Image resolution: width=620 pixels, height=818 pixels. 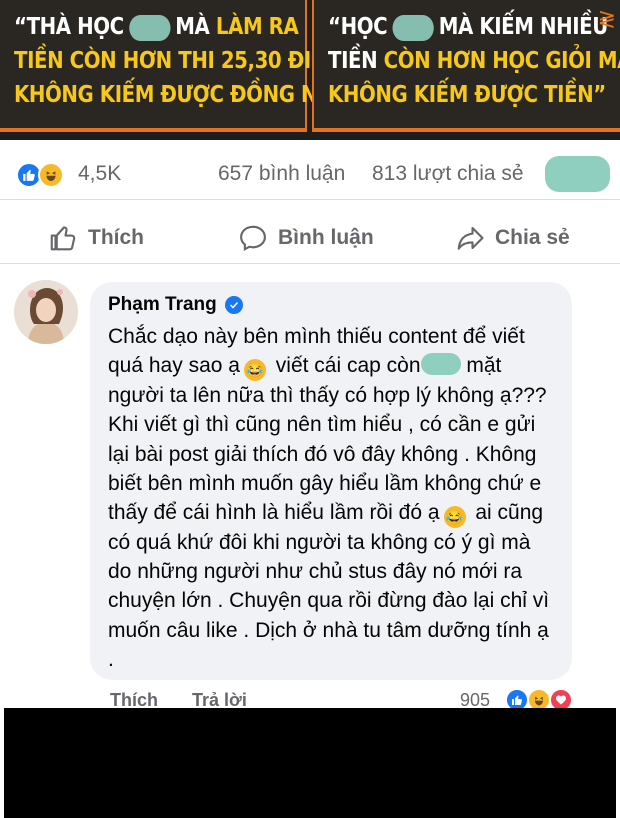 I want to click on reaction-stats-bar: 4,5K 657 bình luận 813 lượt chia sẻ, so click(x=310, y=175).